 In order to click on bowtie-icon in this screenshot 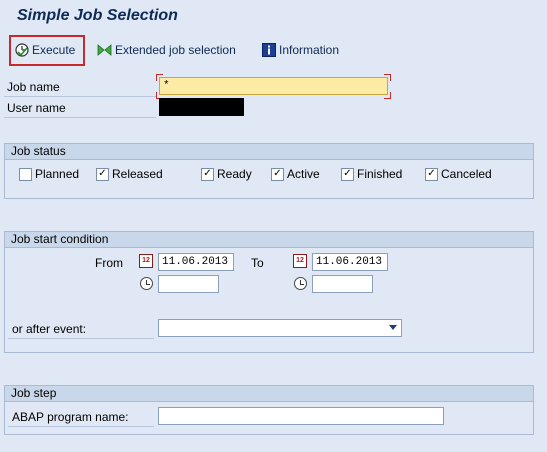, I will do `click(104, 50)`.